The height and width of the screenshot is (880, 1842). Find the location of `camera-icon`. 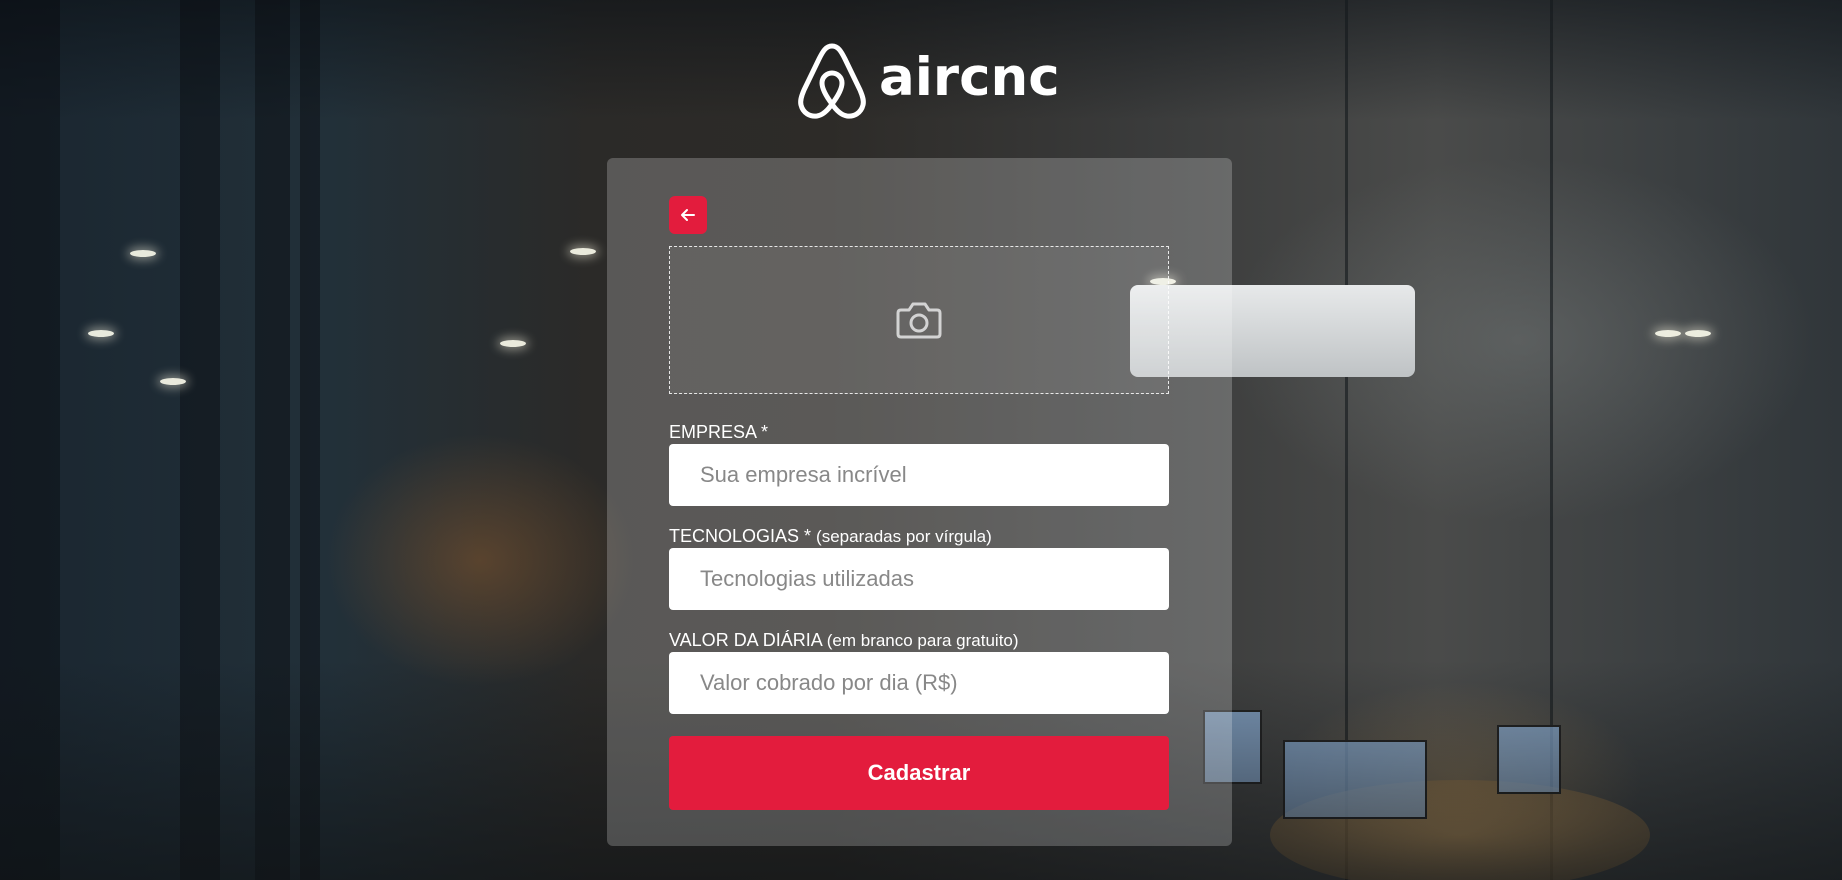

camera-icon is located at coordinates (919, 320).